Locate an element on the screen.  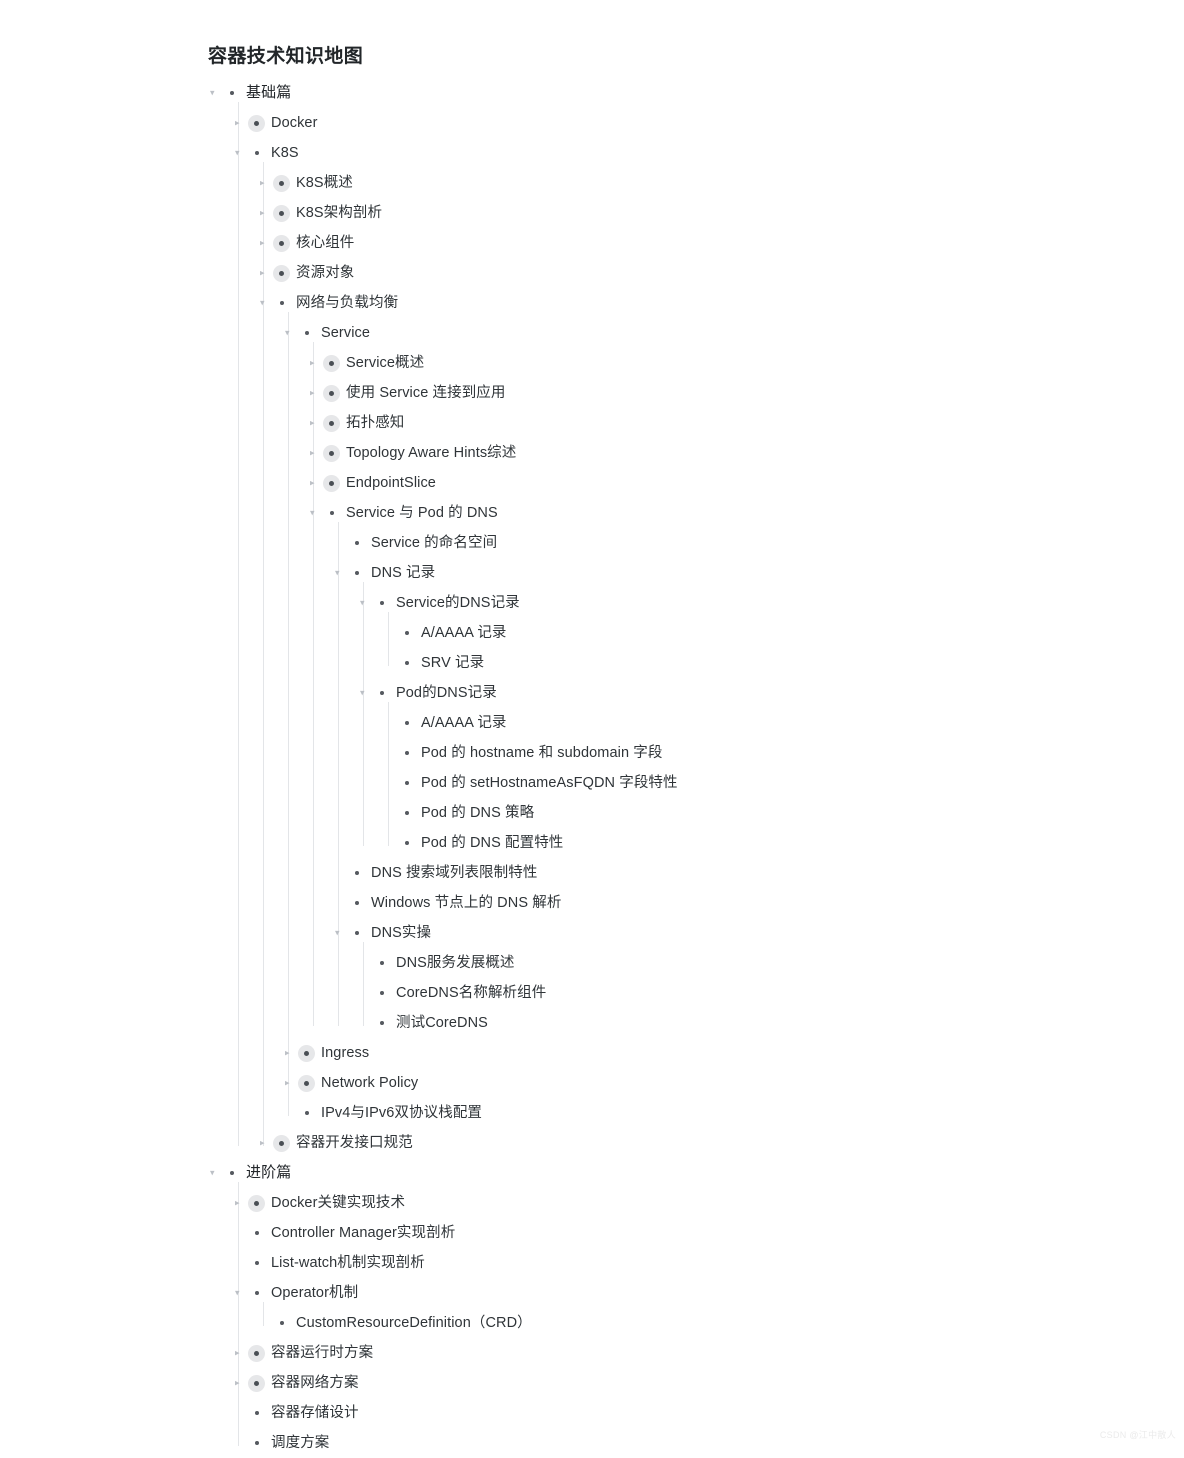
tree-node-label: Ingress is located at coordinates (345, 1053).